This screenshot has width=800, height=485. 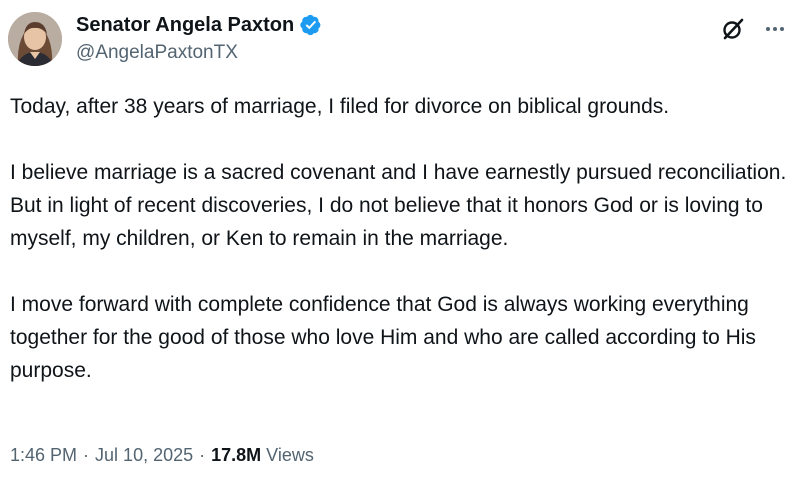 What do you see at coordinates (199, 53) in the screenshot?
I see `author-handle: @AngelaPaxtonTX` at bounding box center [199, 53].